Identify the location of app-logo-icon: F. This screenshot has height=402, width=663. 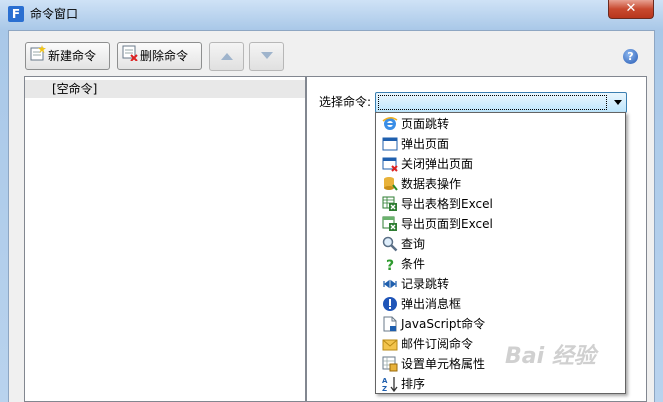
(16, 14).